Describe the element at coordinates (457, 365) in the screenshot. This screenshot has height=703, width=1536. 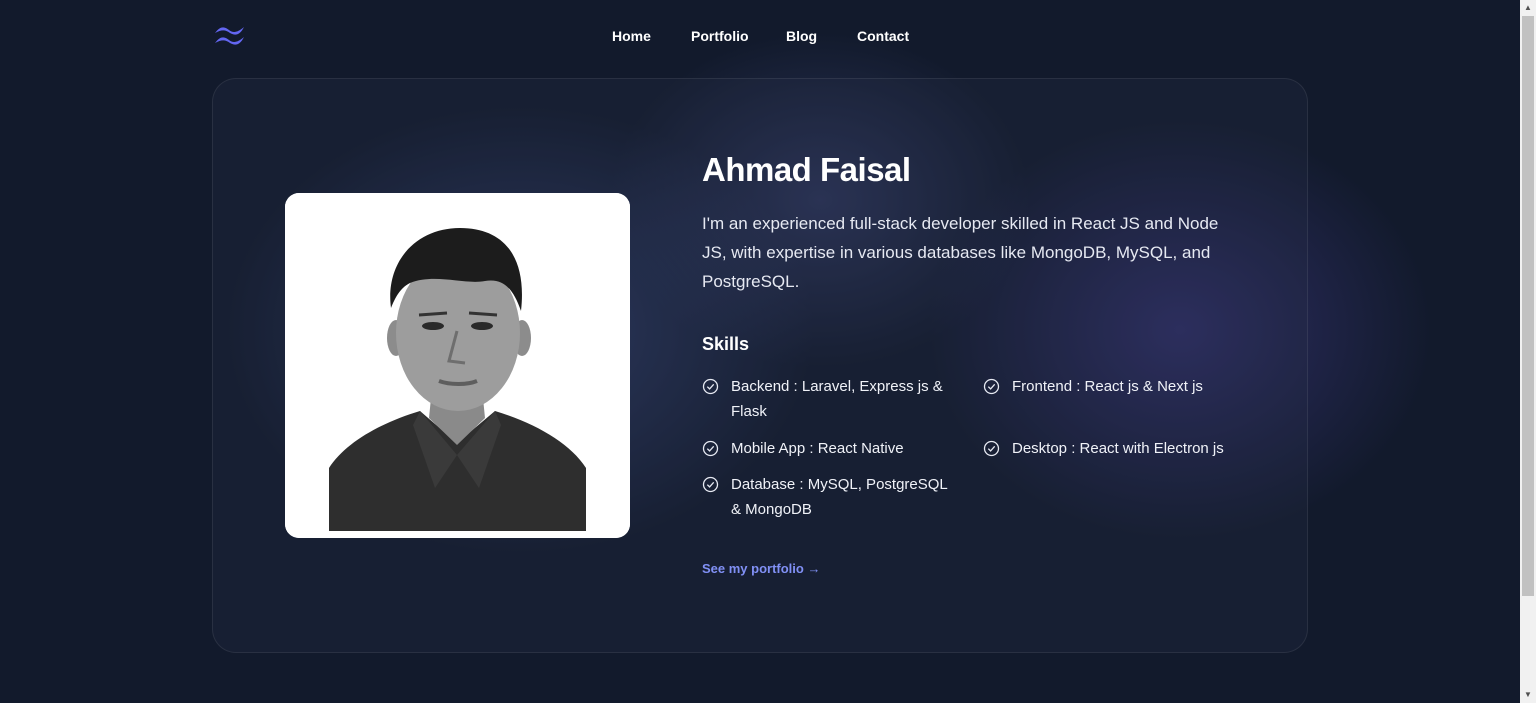
I see `profile-photo` at that location.